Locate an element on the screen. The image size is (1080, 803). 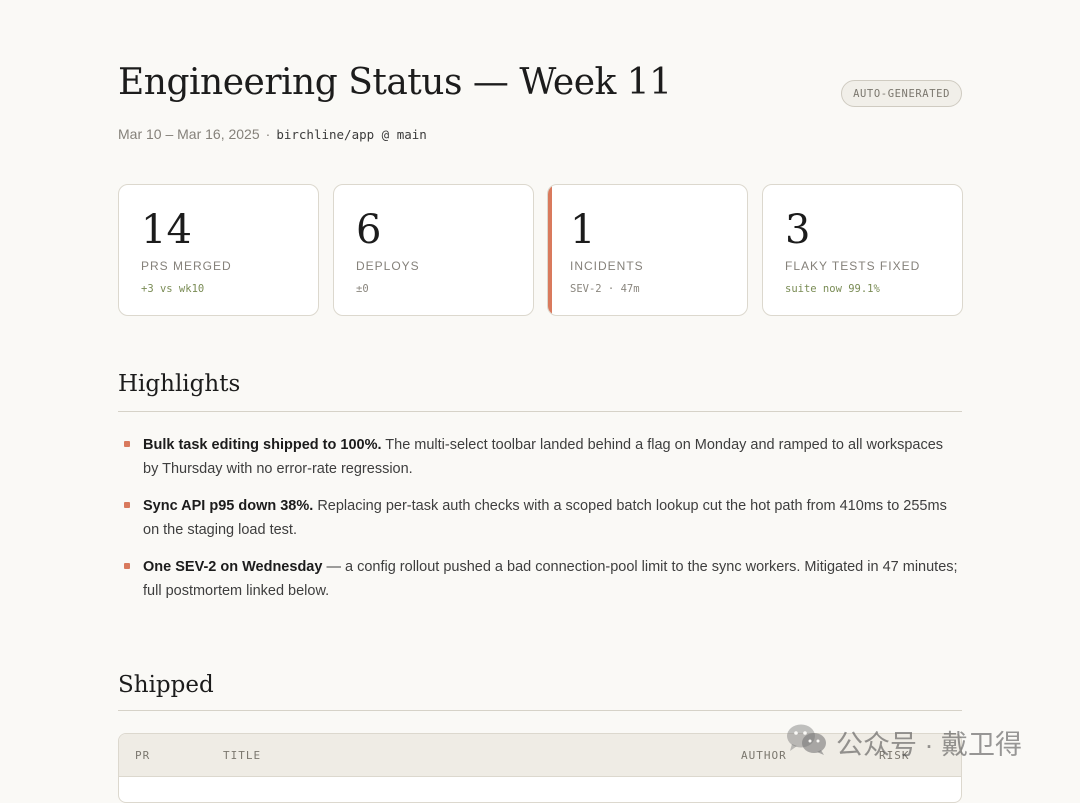
page-title: Engineering Status — Week 11 is located at coordinates (395, 82).